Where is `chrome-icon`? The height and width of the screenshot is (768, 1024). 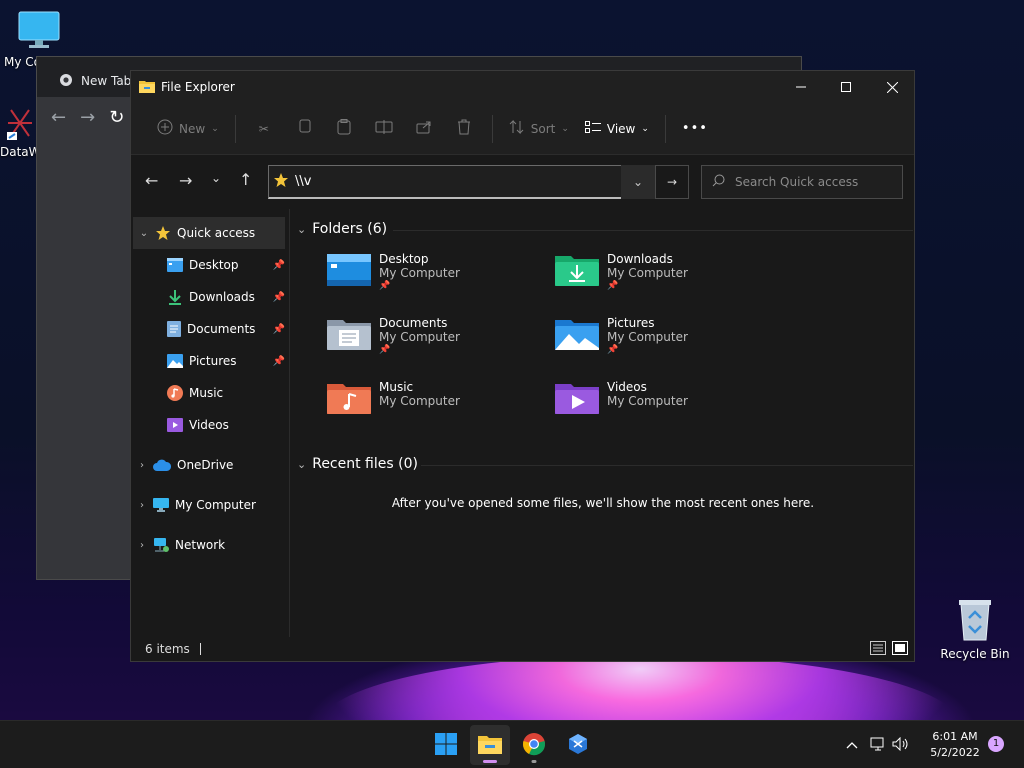
chrome-icon is located at coordinates (534, 745).